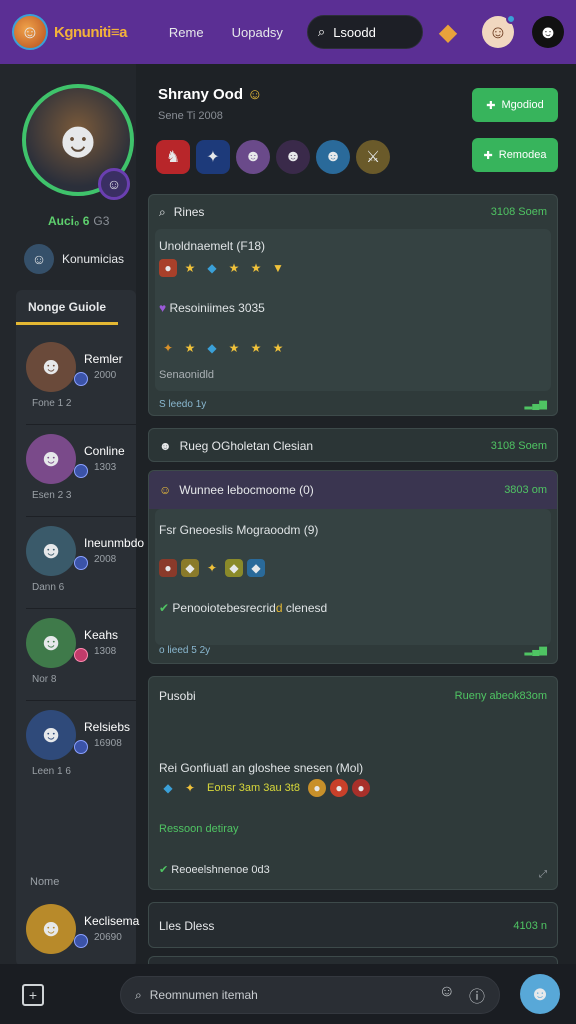 This screenshot has height=1024, width=576. Describe the element at coordinates (239, 530) in the screenshot. I see `card-row: Fsr Gneoeslis Mograoodm (9)` at that location.